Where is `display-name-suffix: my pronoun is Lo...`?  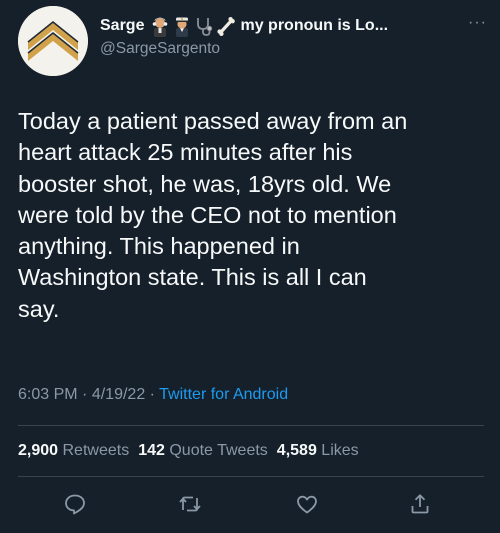
display-name-suffix: my pronoun is Lo... is located at coordinates (314, 26).